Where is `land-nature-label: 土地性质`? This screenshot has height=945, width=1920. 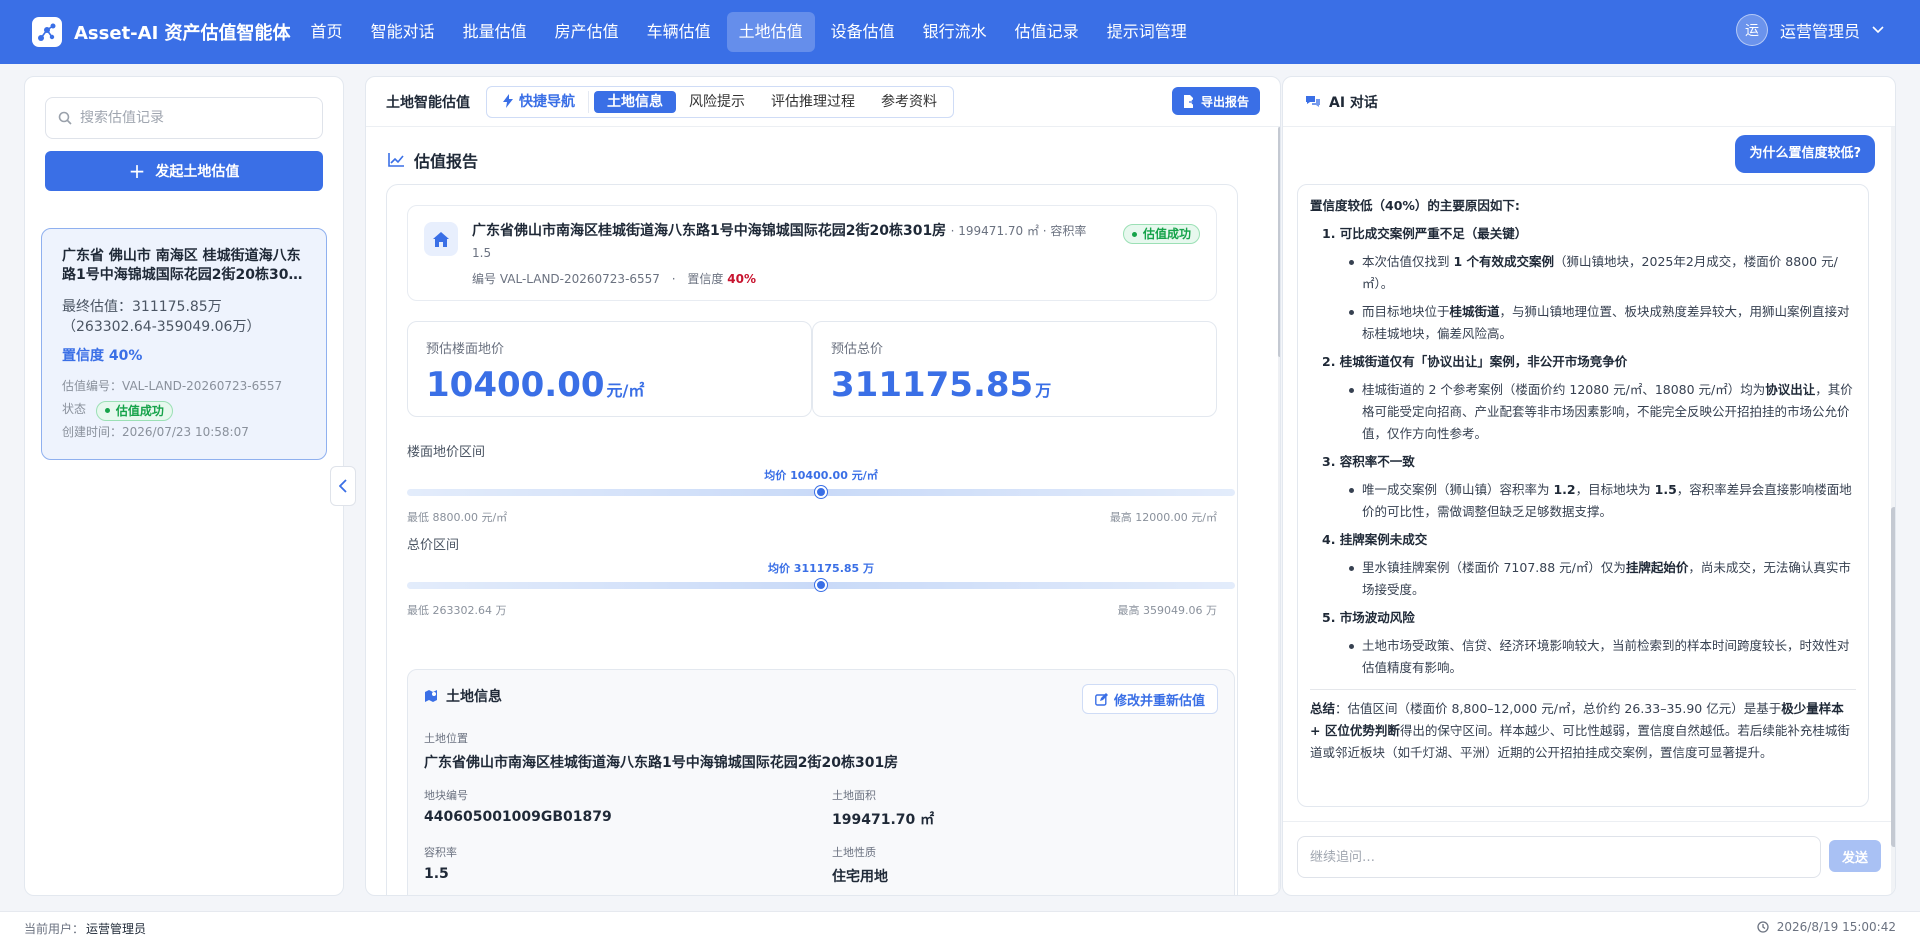 land-nature-label: 土地性质 is located at coordinates (854, 852).